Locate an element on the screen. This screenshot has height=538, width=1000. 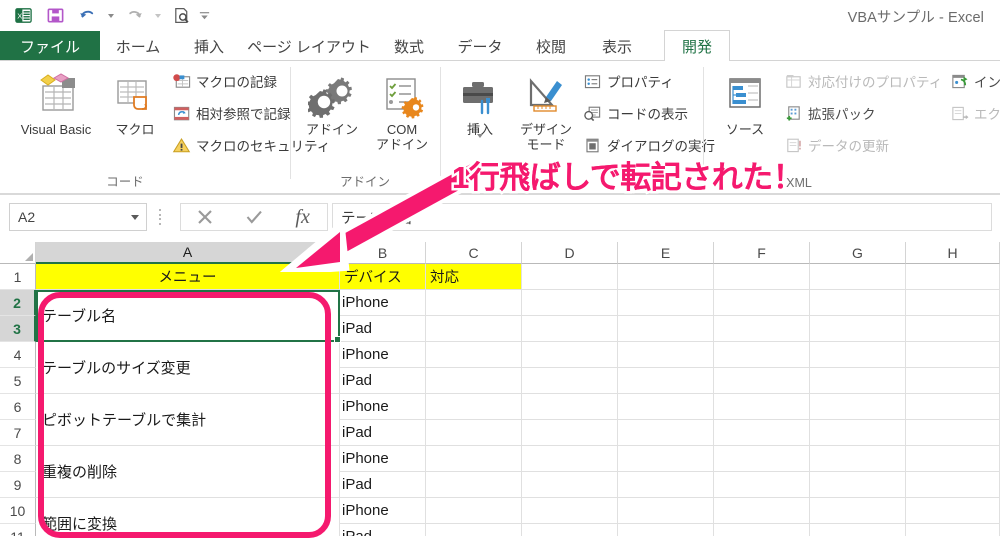
cell-D9 is located at coordinates (570, 485).